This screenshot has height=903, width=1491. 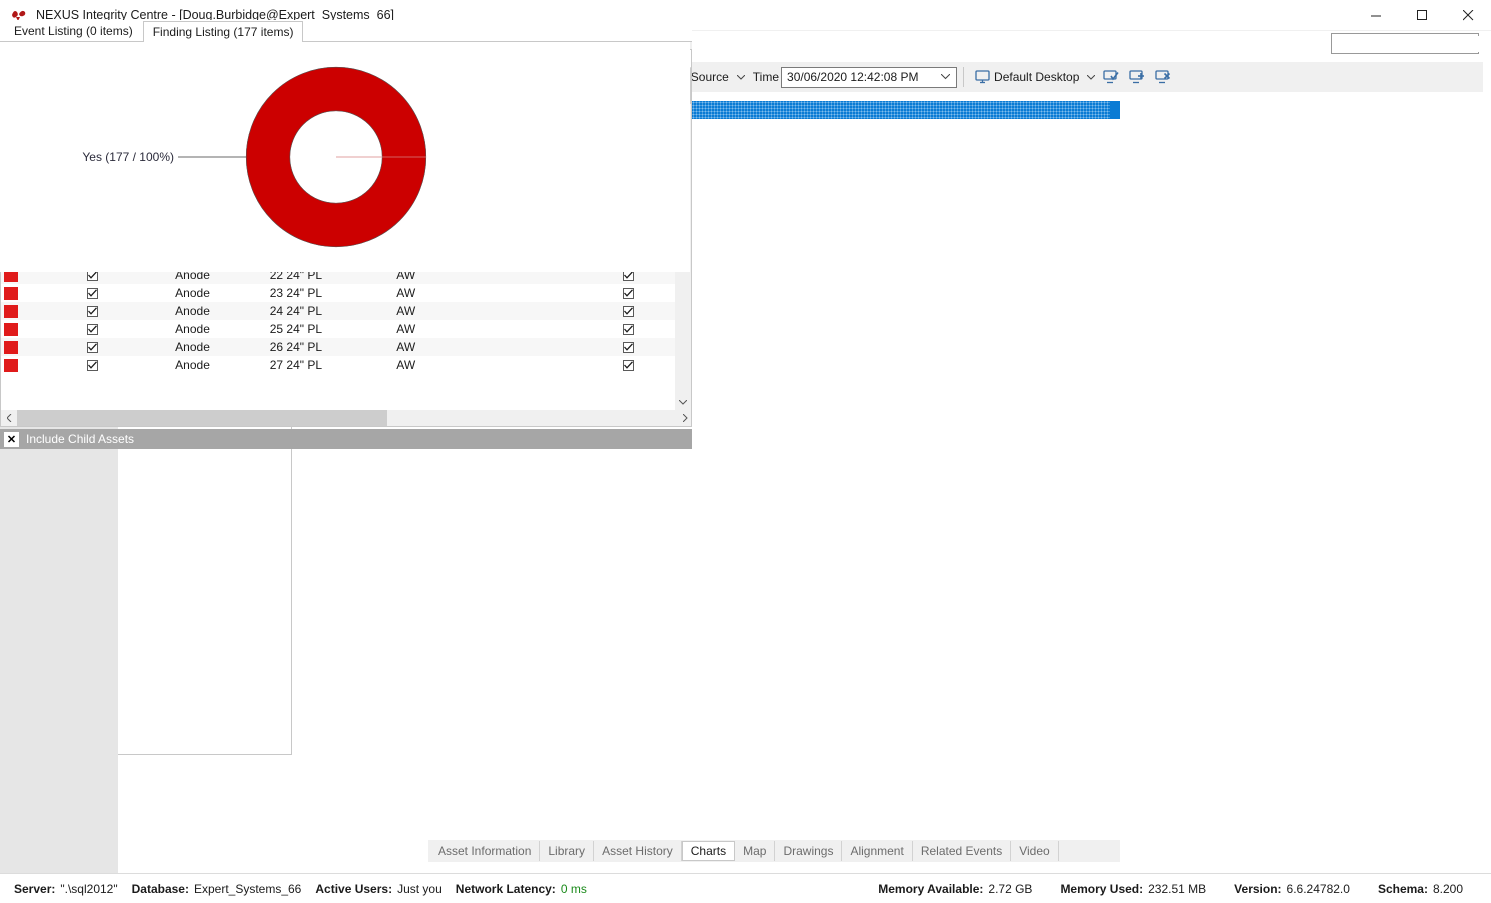 I want to click on cell-reason, so click(x=462, y=347).